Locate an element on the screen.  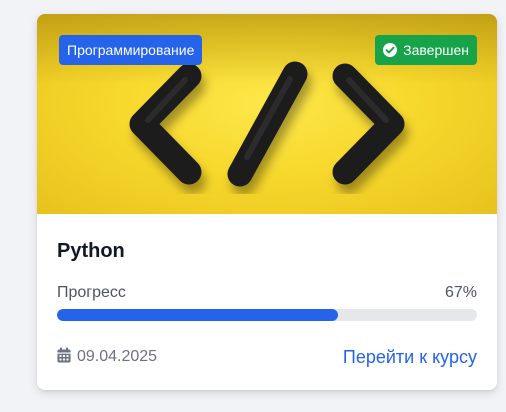
go-to-course-link: Перейти к курсу is located at coordinates (410, 357).